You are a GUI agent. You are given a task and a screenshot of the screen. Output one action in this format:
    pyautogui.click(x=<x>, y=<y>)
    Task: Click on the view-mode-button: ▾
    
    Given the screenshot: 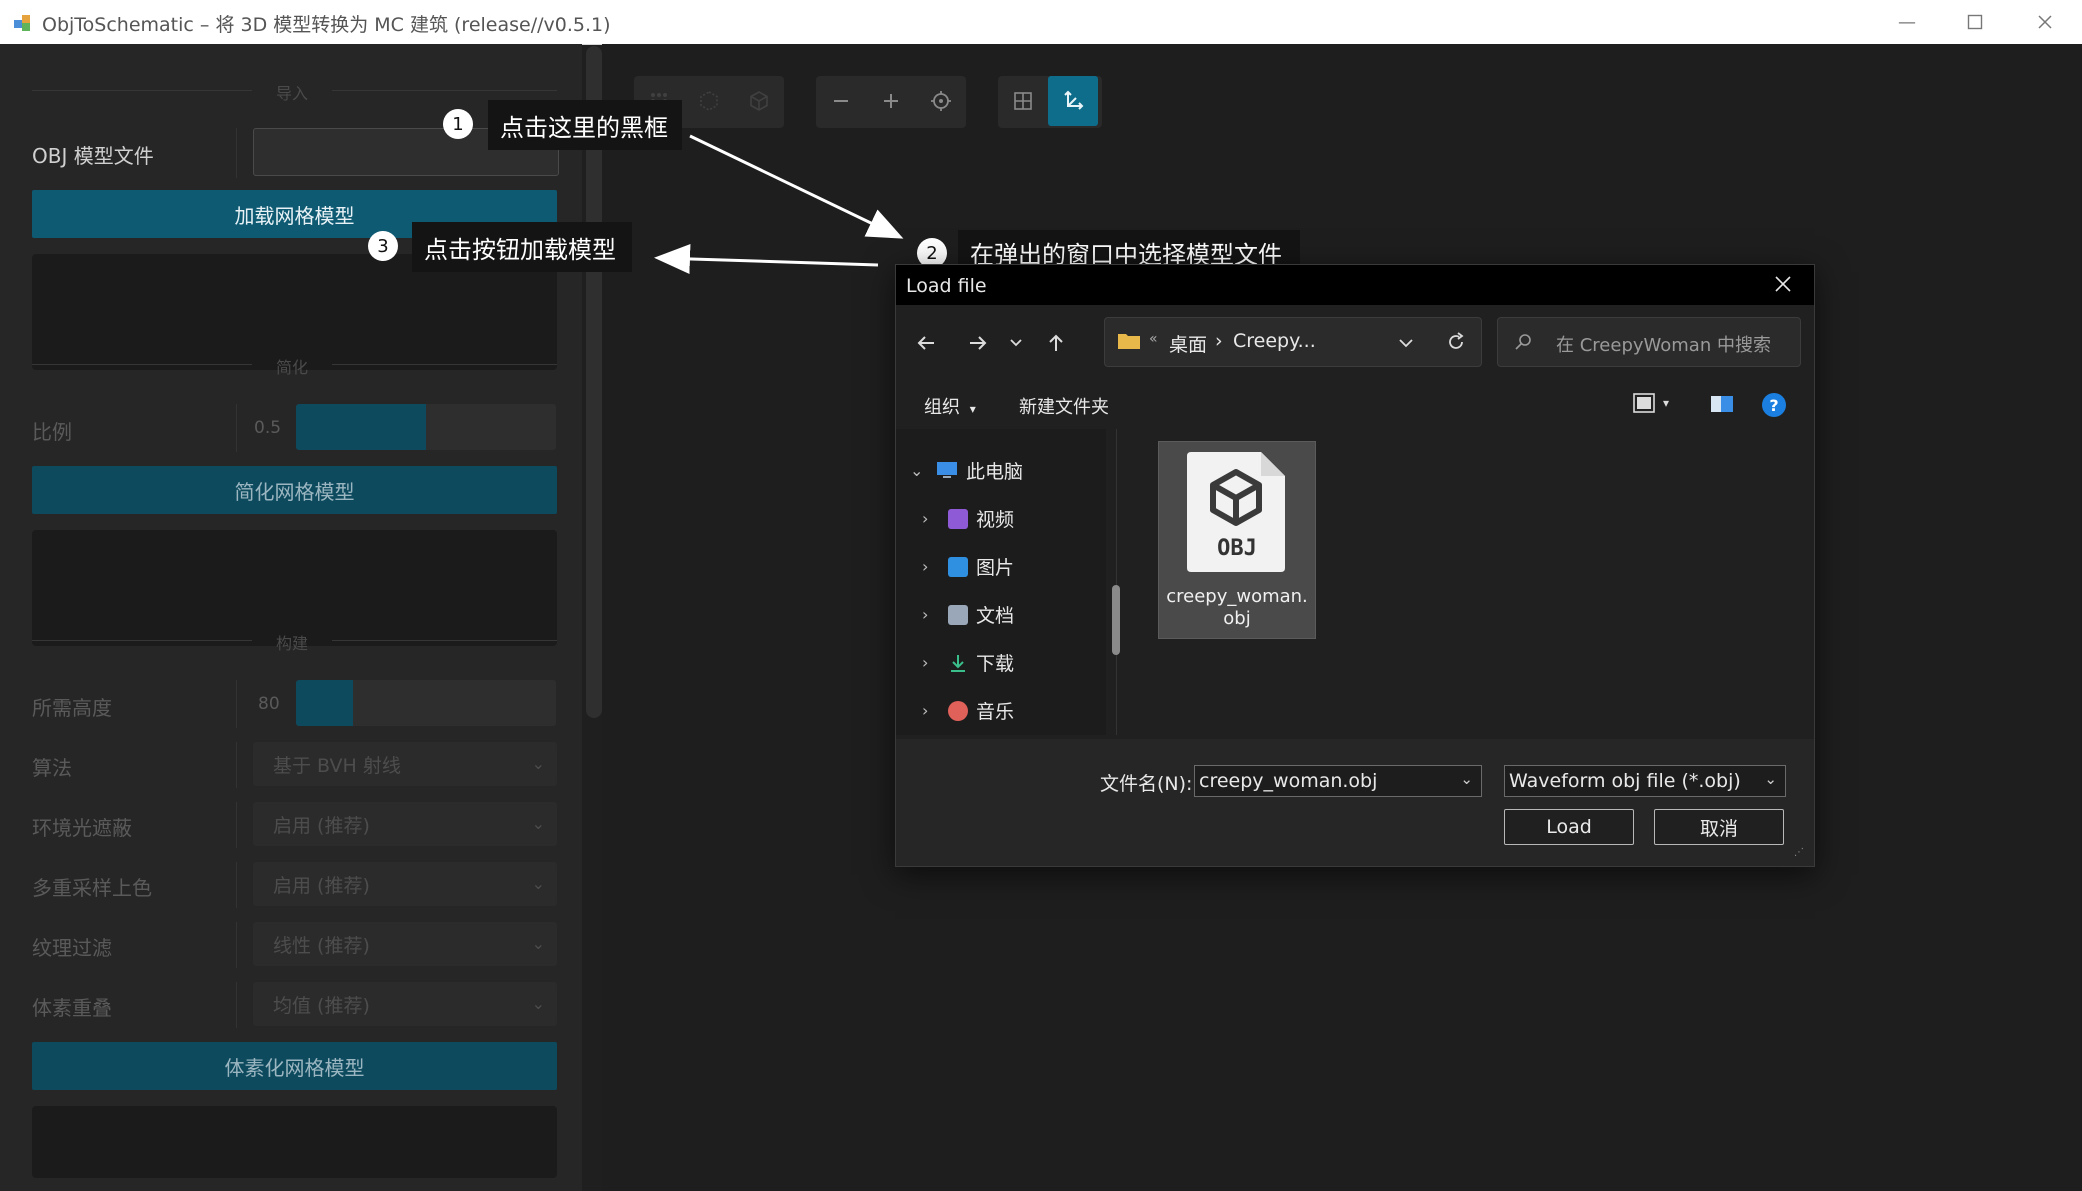 What is the action you would take?
    pyautogui.click(x=1651, y=403)
    